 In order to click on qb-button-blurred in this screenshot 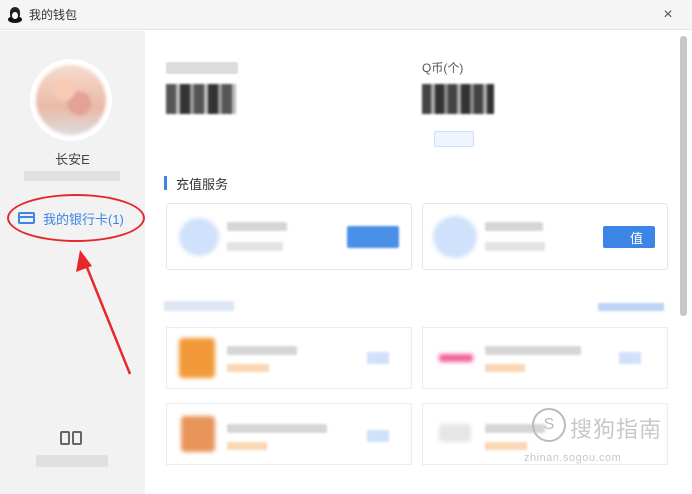, I will do `click(454, 139)`.